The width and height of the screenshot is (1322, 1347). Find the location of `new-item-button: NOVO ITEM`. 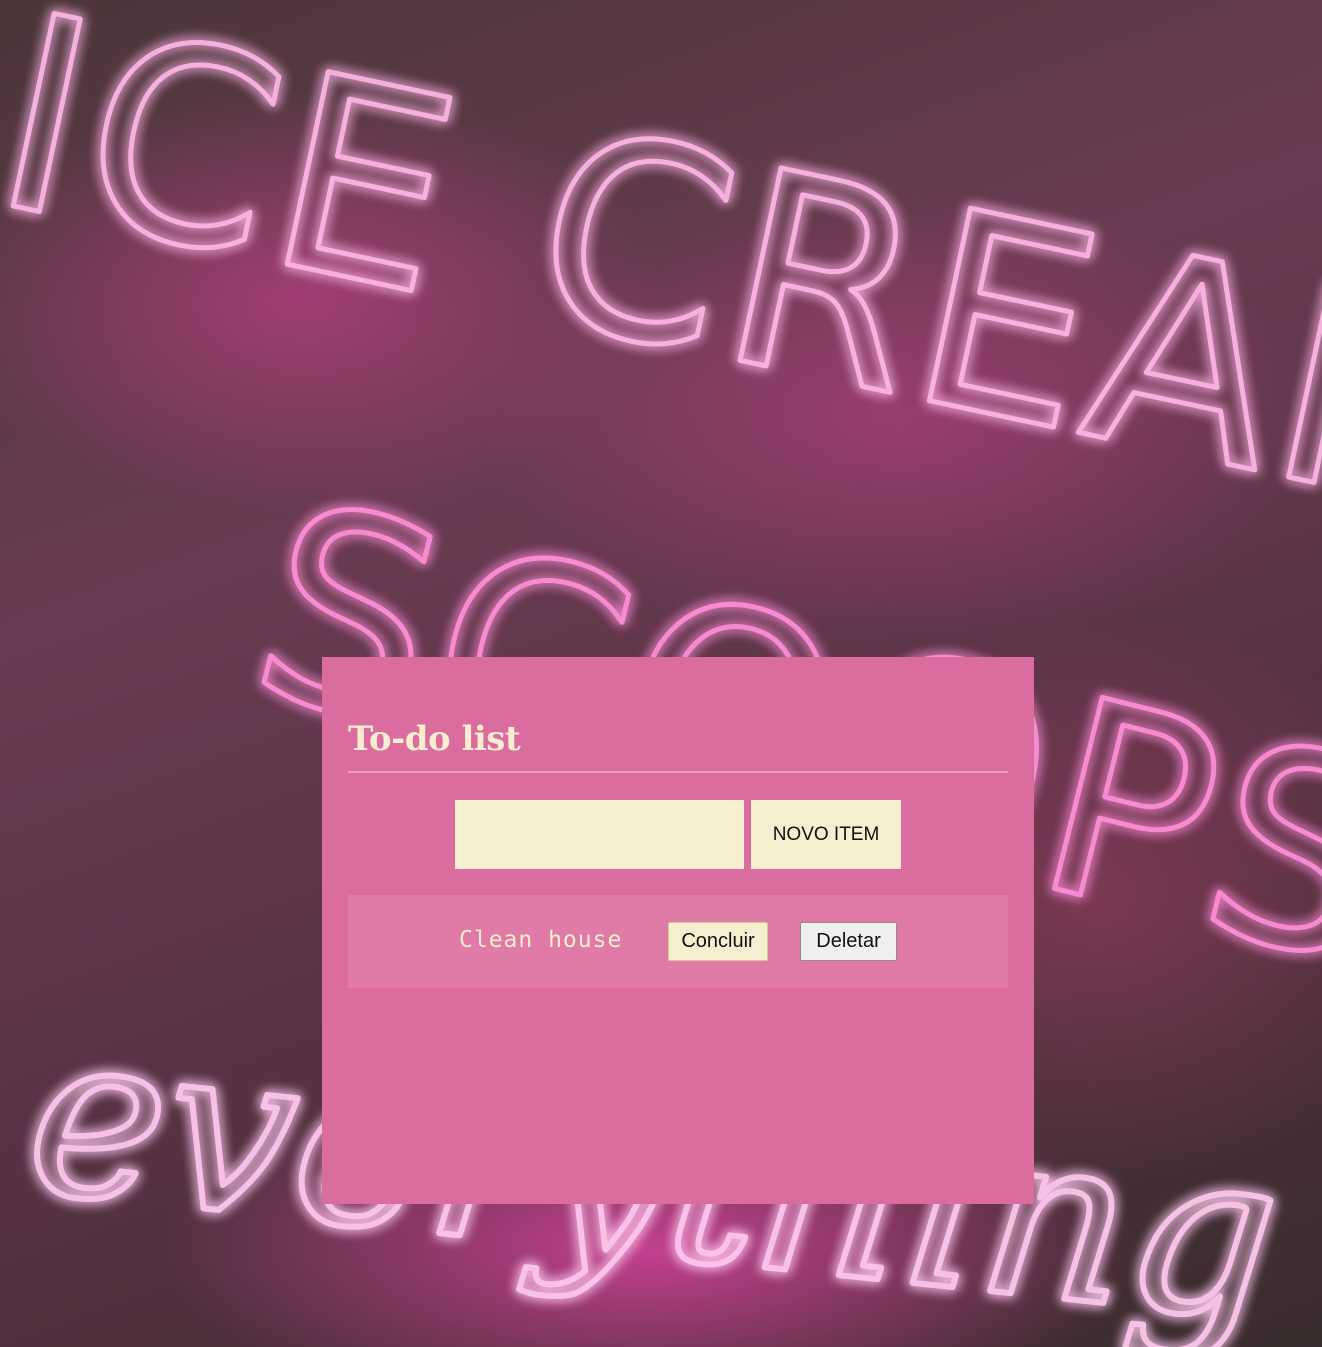

new-item-button: NOVO ITEM is located at coordinates (826, 834).